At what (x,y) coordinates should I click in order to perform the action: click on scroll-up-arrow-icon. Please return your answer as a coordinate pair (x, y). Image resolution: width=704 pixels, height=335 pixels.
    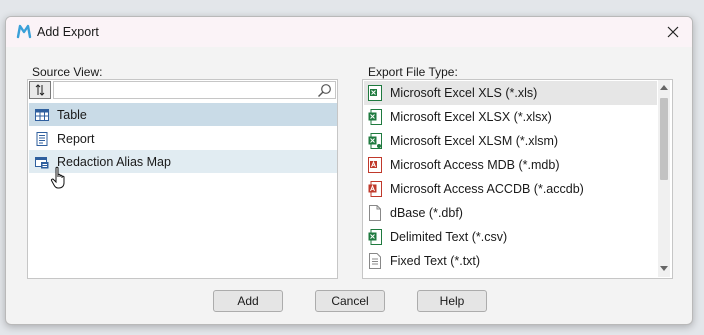
    Looking at the image, I should click on (664, 87).